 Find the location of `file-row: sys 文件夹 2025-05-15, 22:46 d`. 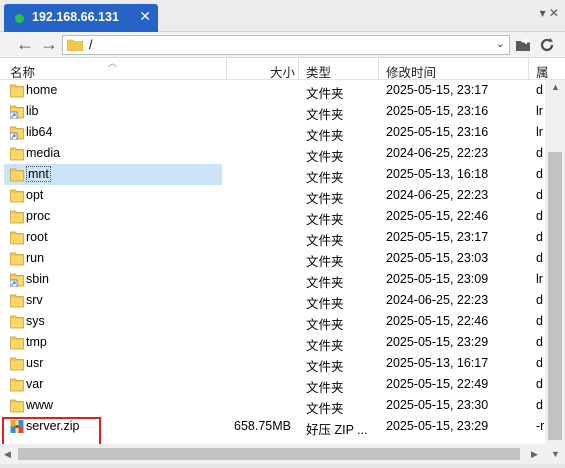

file-row: sys 文件夹 2025-05-15, 22:46 d is located at coordinates (272, 321).